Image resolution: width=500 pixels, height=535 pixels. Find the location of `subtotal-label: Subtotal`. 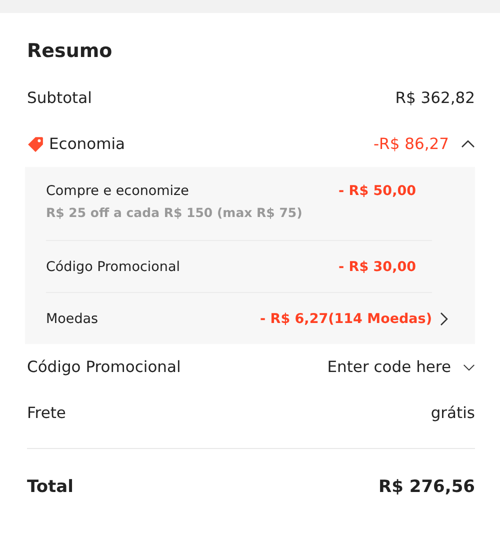

subtotal-label: Subtotal is located at coordinates (59, 98).